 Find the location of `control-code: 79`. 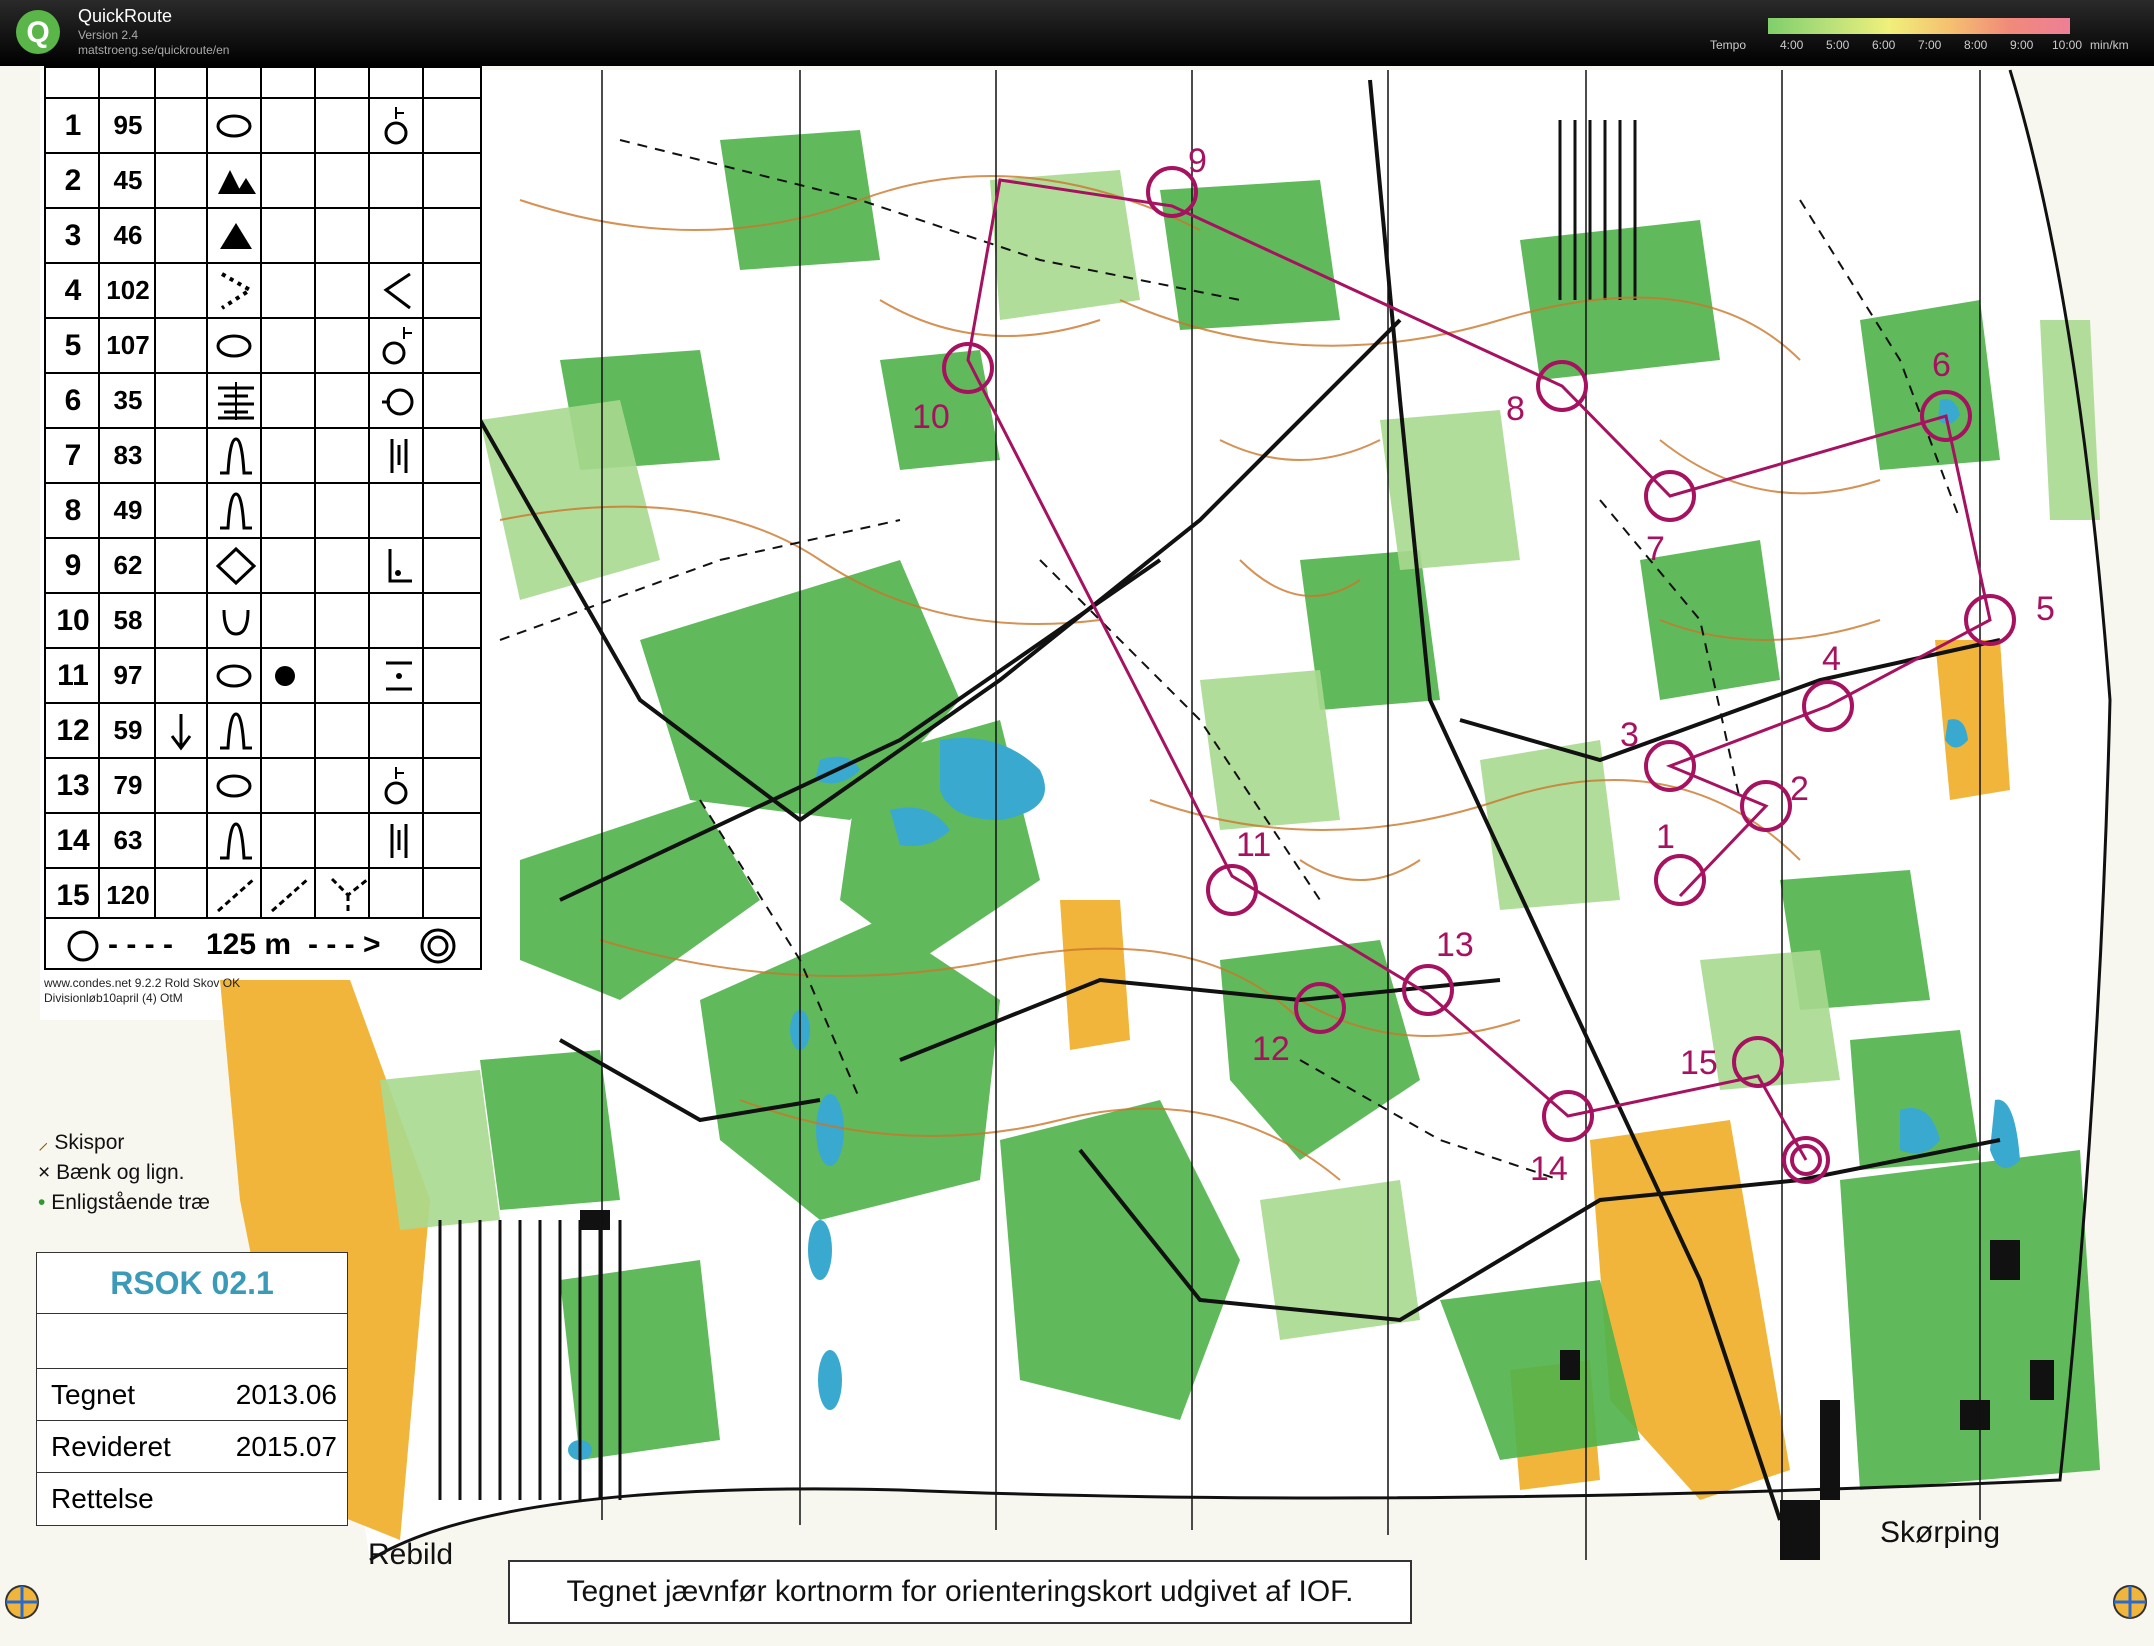

control-code: 79 is located at coordinates (128, 785).